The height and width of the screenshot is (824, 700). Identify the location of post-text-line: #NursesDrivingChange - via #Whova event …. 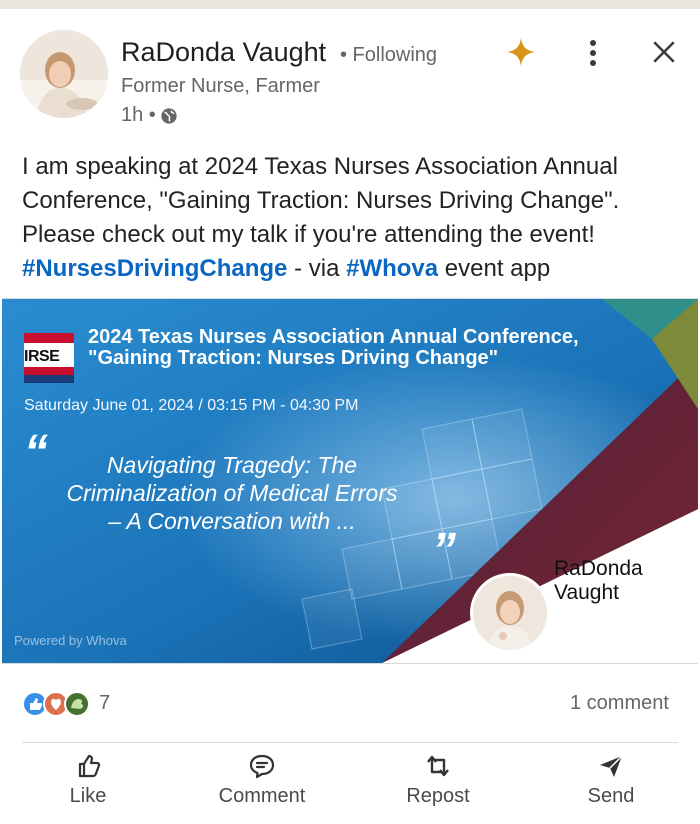
(352, 269).